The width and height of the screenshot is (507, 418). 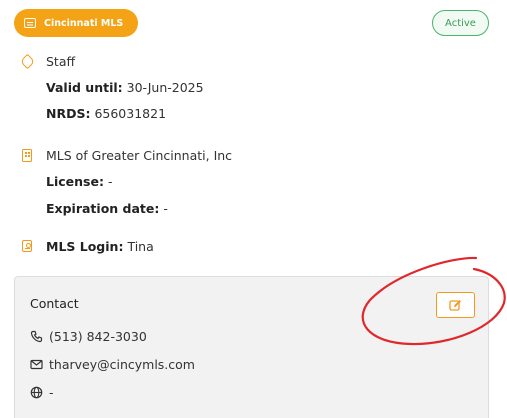 I want to click on mail-icon, so click(x=36, y=364).